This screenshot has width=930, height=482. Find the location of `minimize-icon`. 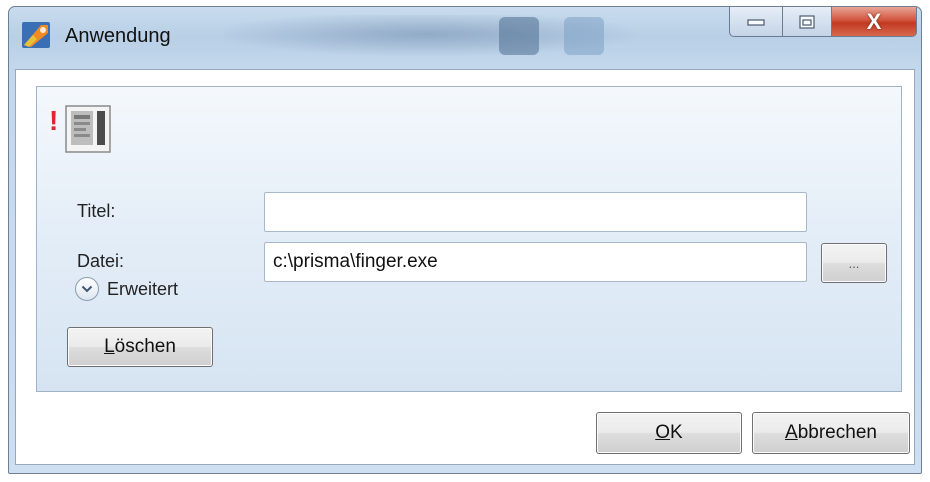

minimize-icon is located at coordinates (756, 22).